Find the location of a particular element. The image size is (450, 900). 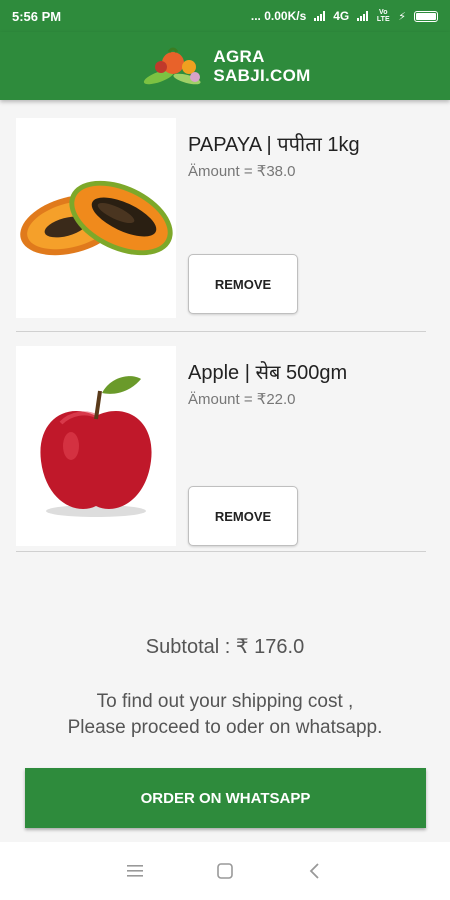

home-square-icon is located at coordinates (225, 871).